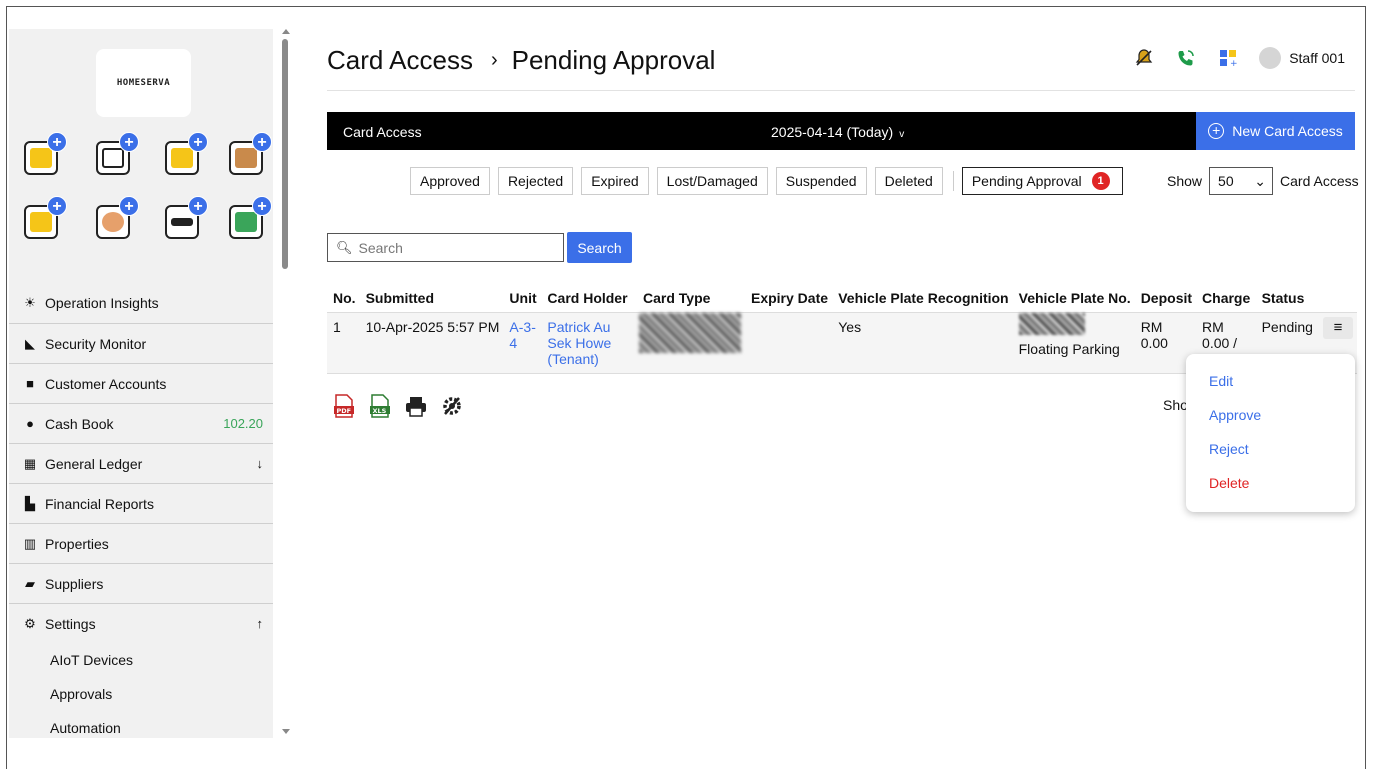  What do you see at coordinates (286, 31) in the screenshot?
I see `scroll-up-arrow-icon` at bounding box center [286, 31].